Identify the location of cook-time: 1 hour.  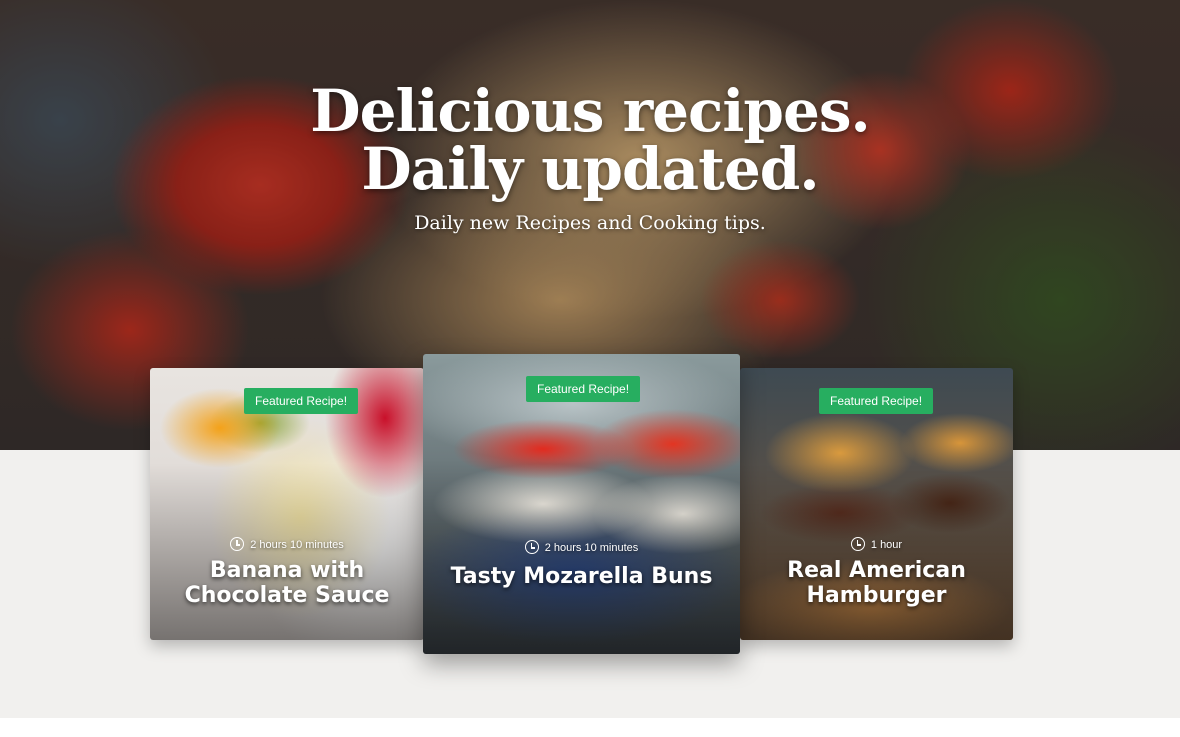
(876, 544).